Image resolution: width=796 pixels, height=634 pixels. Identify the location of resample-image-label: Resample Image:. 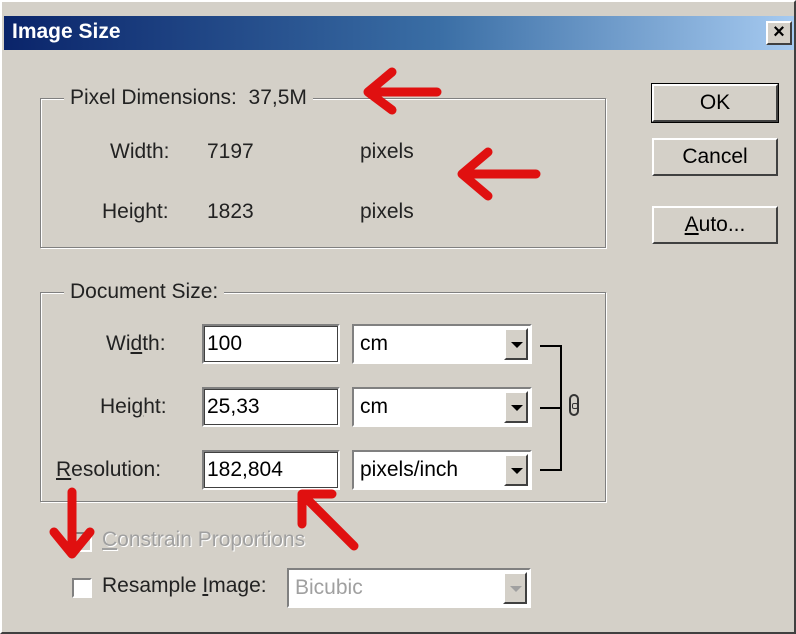
(184, 585).